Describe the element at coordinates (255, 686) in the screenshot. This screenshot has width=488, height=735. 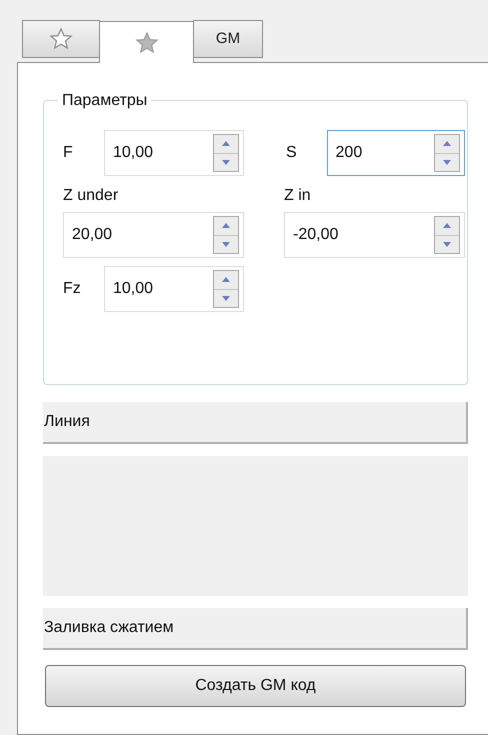
I see `create-button: Создать GM код` at that location.